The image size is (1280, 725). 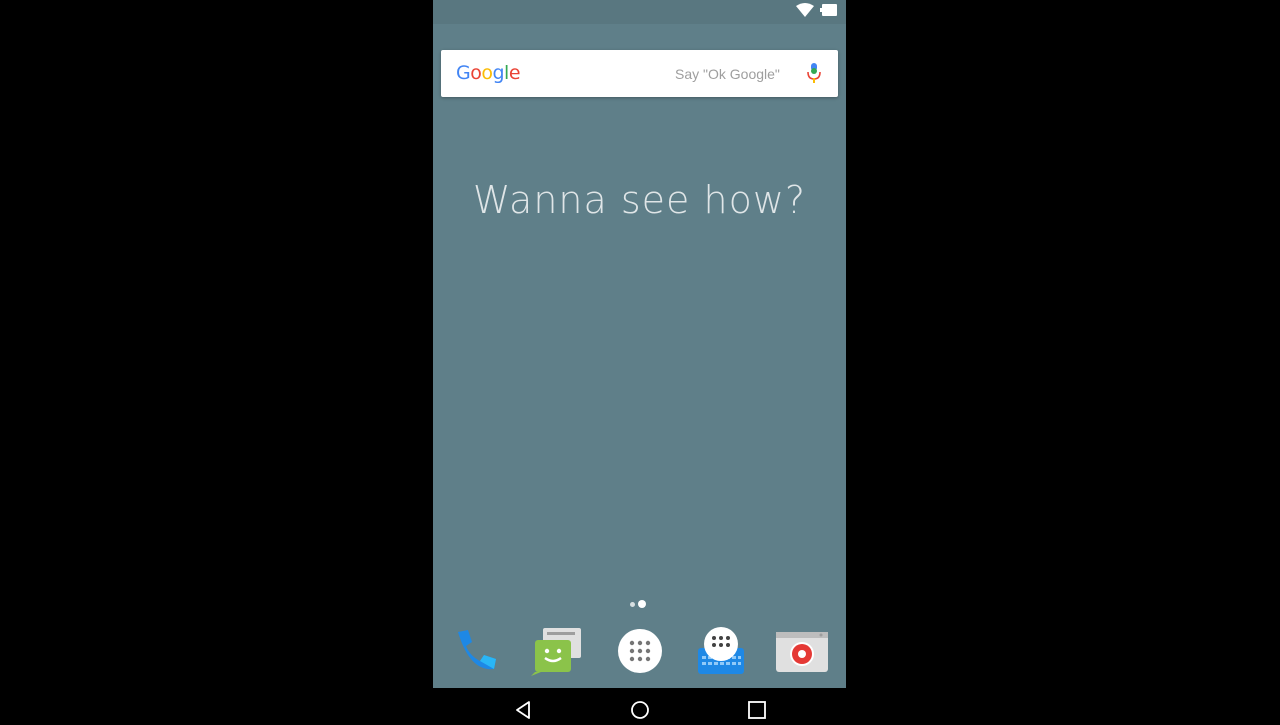 I want to click on logo-letter: e, so click(x=514, y=73).